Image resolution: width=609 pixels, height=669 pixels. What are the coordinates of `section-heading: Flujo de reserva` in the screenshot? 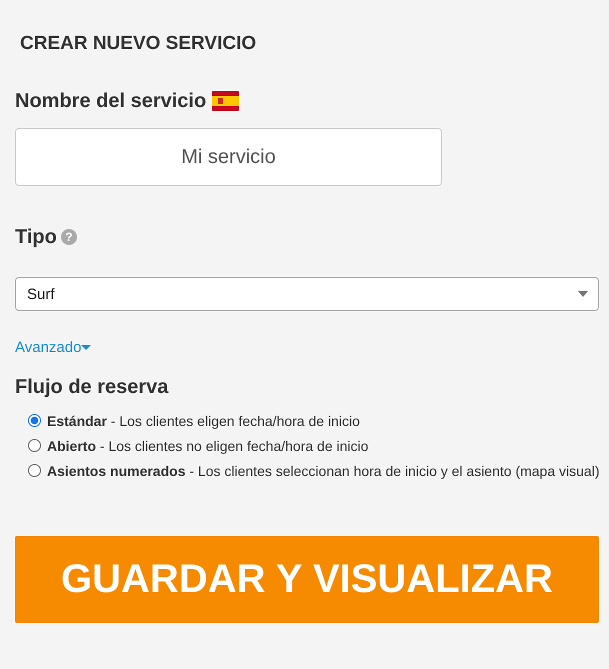 It's located at (91, 387).